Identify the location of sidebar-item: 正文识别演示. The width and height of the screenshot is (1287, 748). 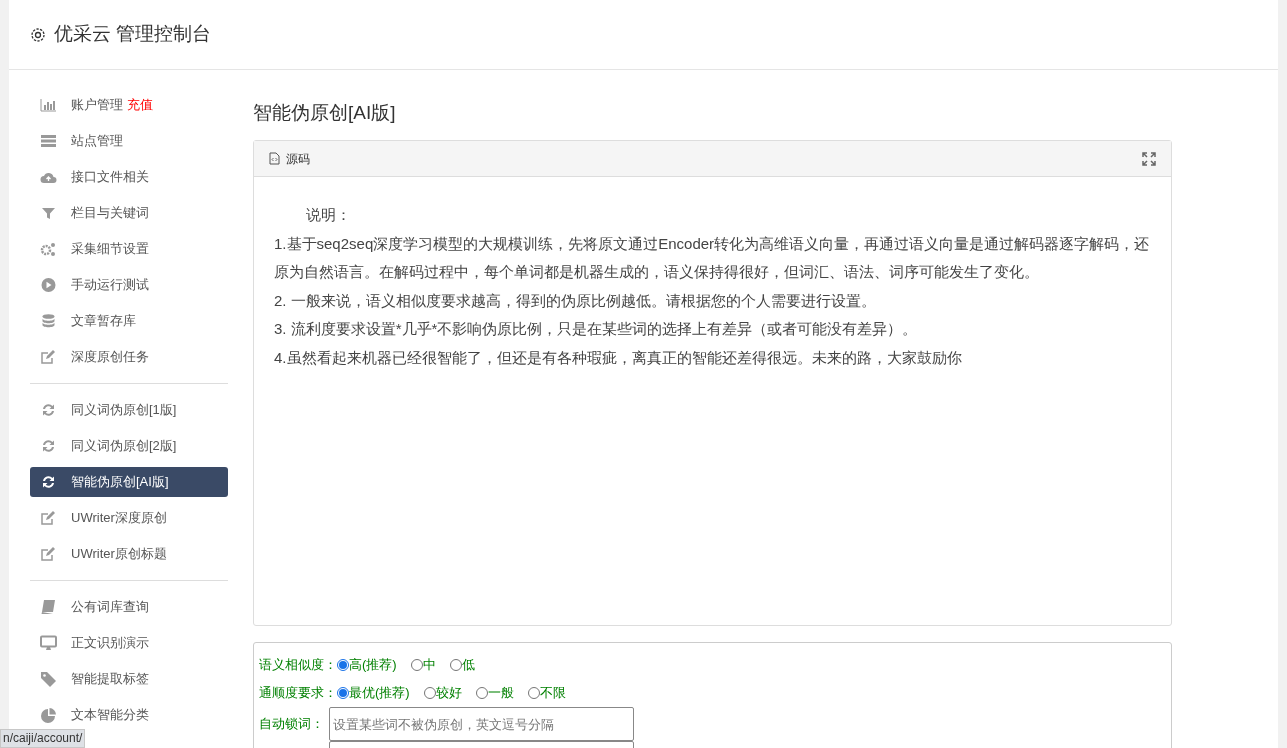
(129, 643).